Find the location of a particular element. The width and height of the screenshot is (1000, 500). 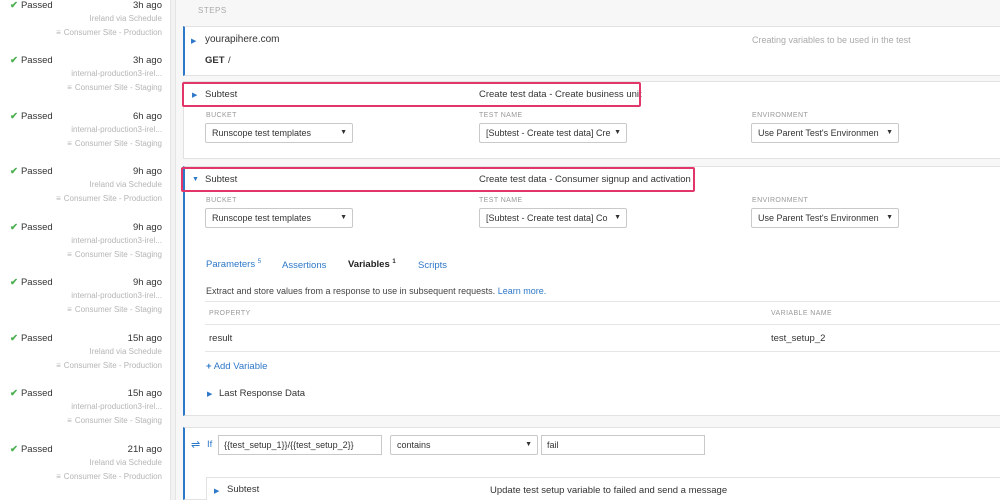

run-time-ago: 9h ago is located at coordinates (147, 171).